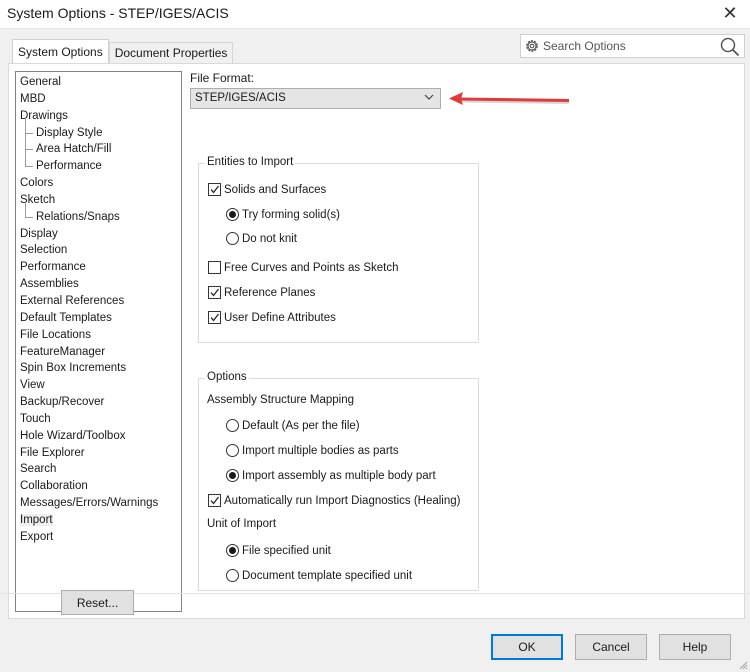 Image resolution: width=750 pixels, height=672 pixels. I want to click on tab-strip: System Options Document Properties, so click(123, 51).